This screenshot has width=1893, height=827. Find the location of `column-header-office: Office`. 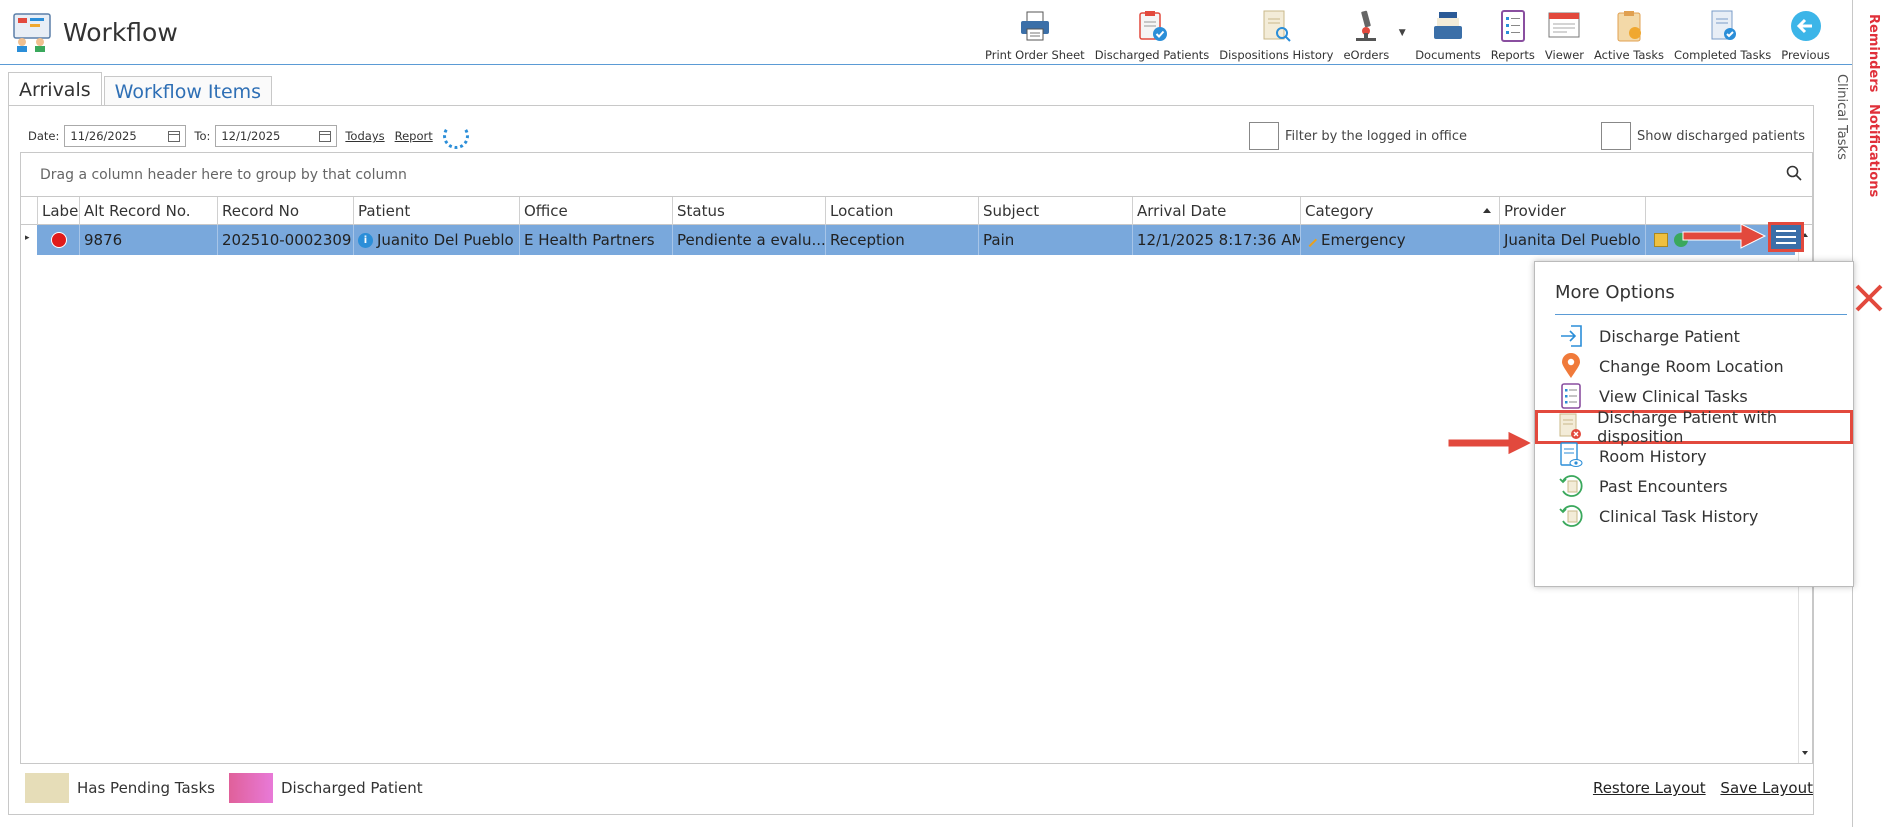

column-header-office: Office is located at coordinates (595, 211).